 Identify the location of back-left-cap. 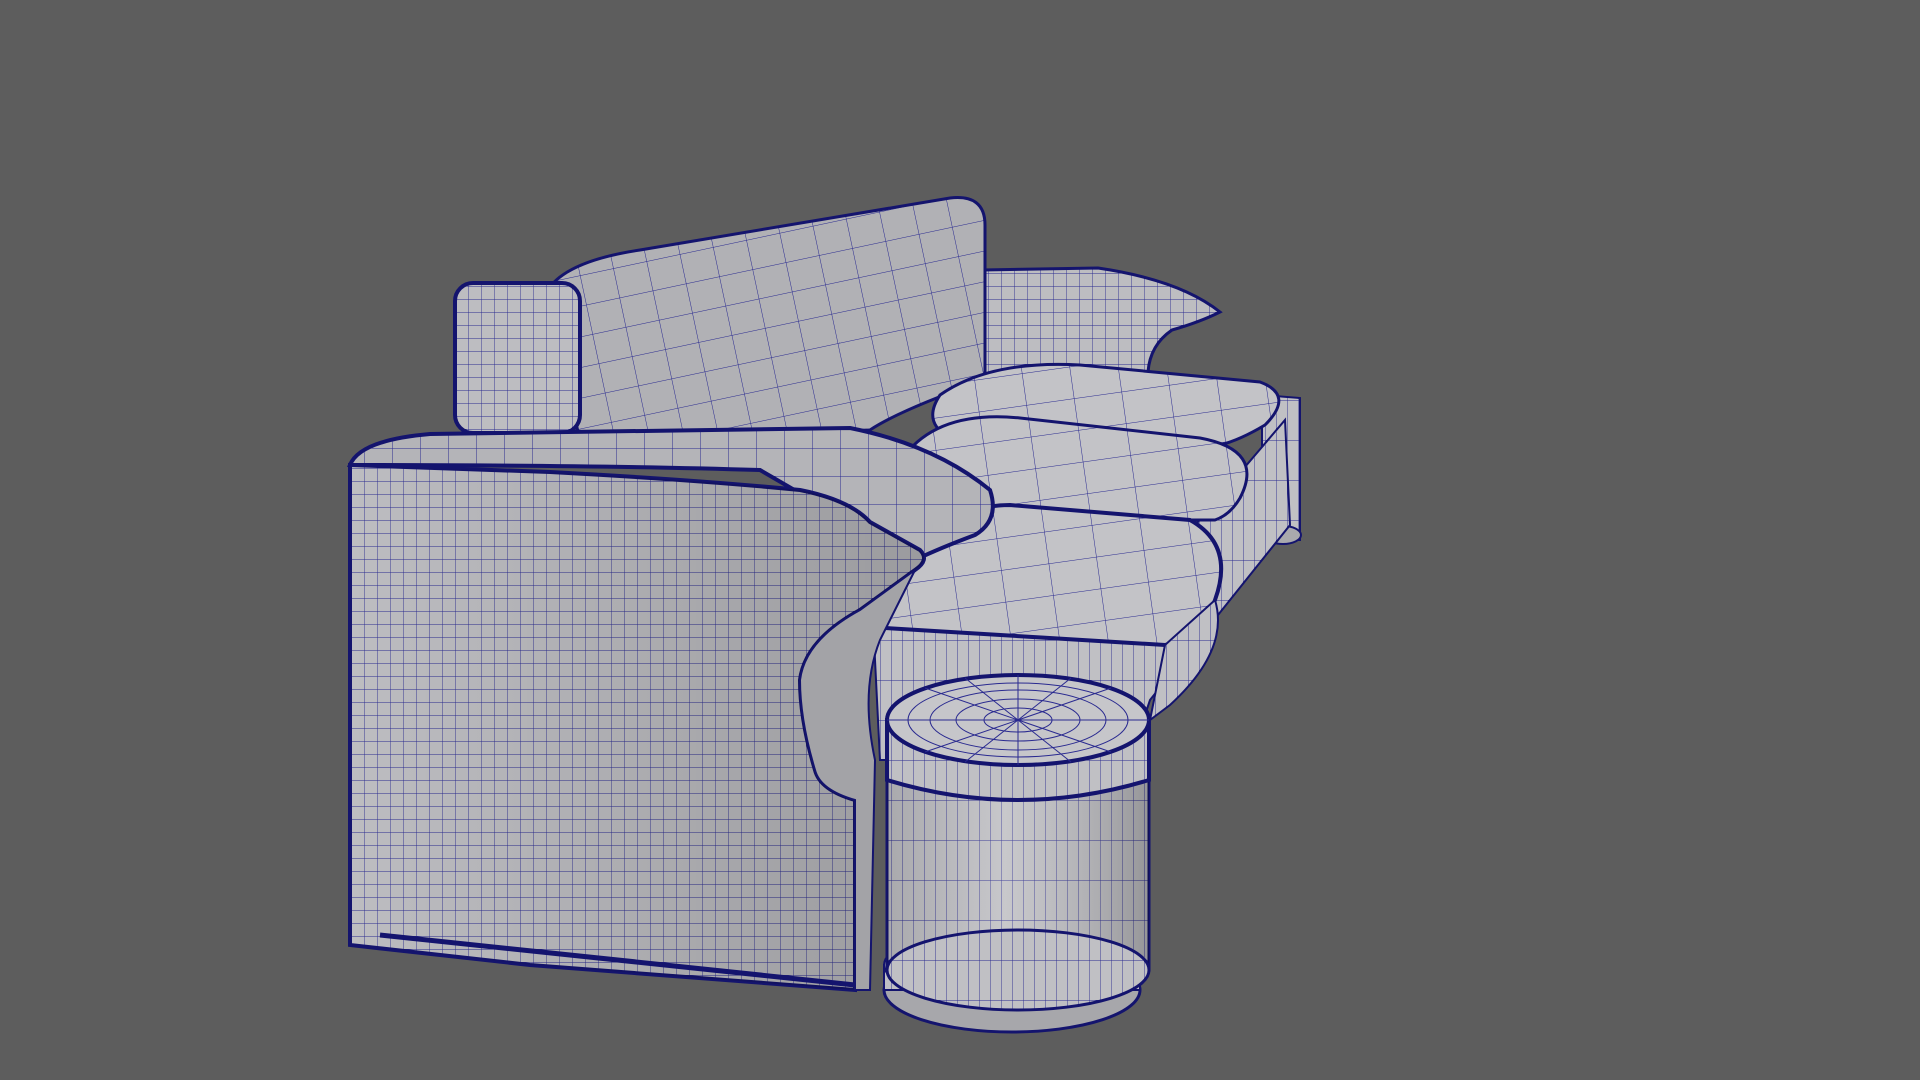
(517, 358).